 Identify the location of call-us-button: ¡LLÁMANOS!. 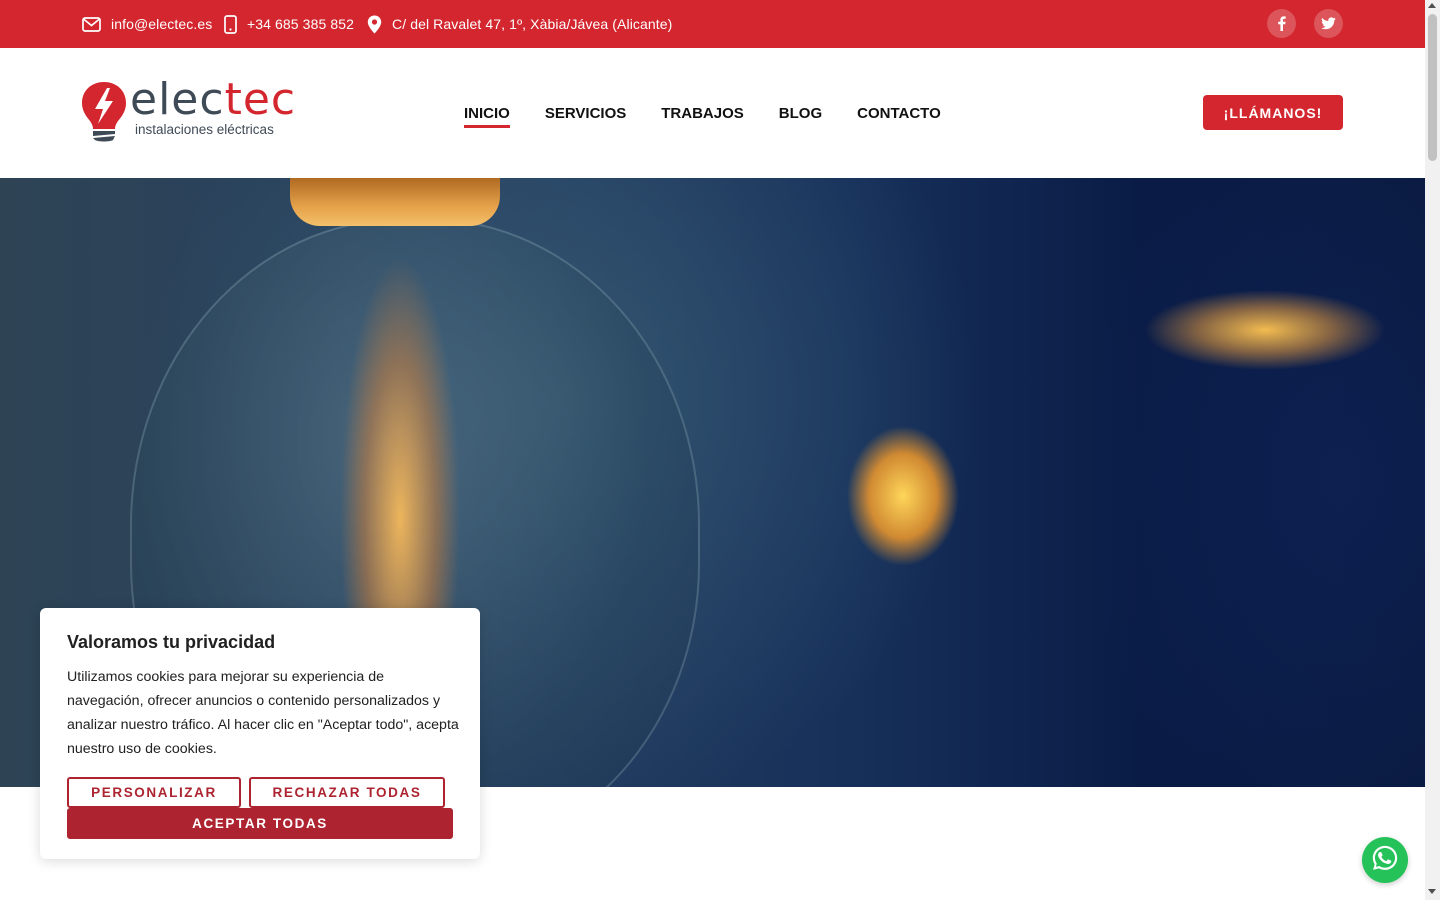
(1273, 112).